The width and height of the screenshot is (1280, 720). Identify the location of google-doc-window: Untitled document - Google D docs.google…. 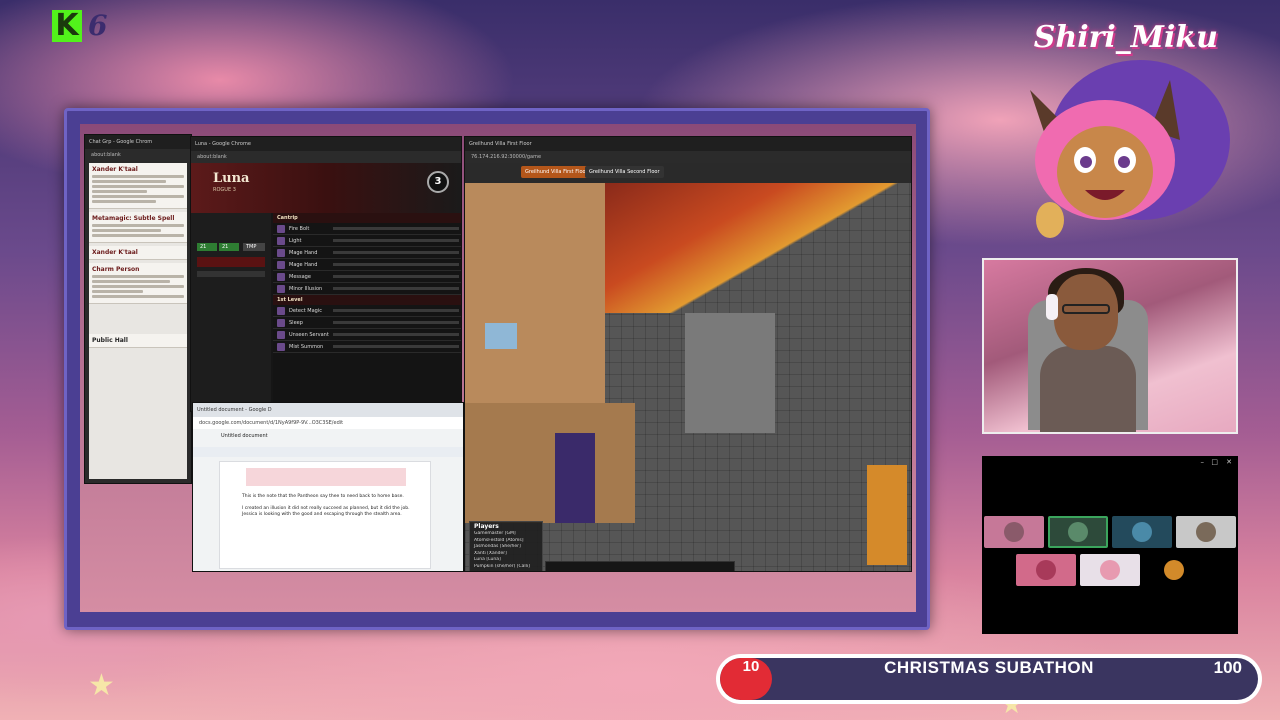
(328, 487).